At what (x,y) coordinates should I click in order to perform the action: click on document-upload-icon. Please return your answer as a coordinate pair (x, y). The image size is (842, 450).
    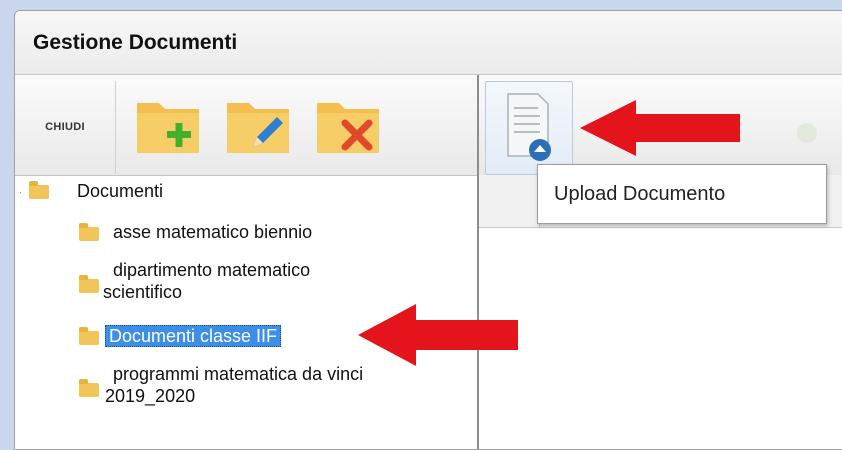
    Looking at the image, I should click on (529, 127).